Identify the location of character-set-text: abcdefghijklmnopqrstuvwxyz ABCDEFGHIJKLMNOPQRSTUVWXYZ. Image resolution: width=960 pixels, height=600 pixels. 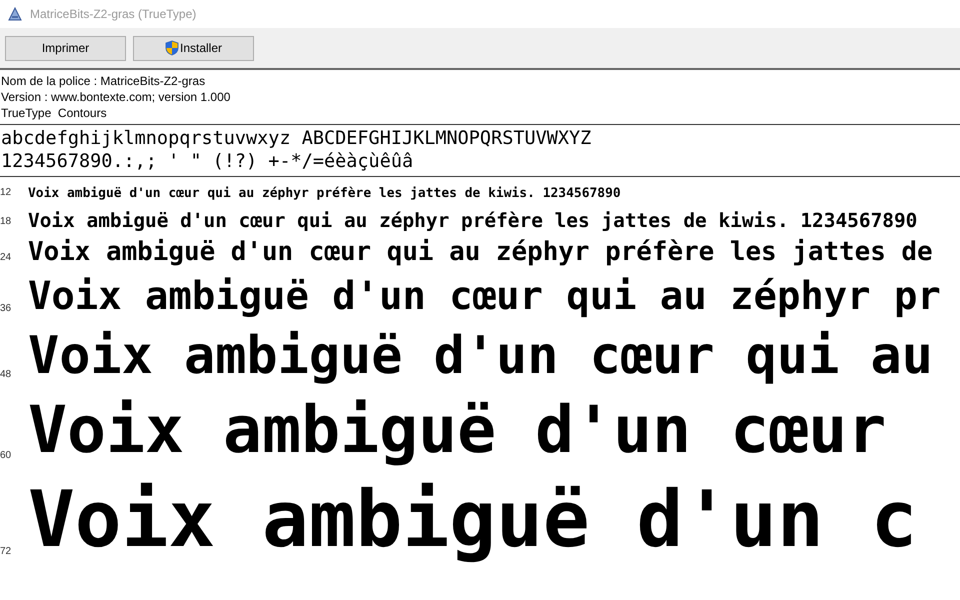
(296, 138).